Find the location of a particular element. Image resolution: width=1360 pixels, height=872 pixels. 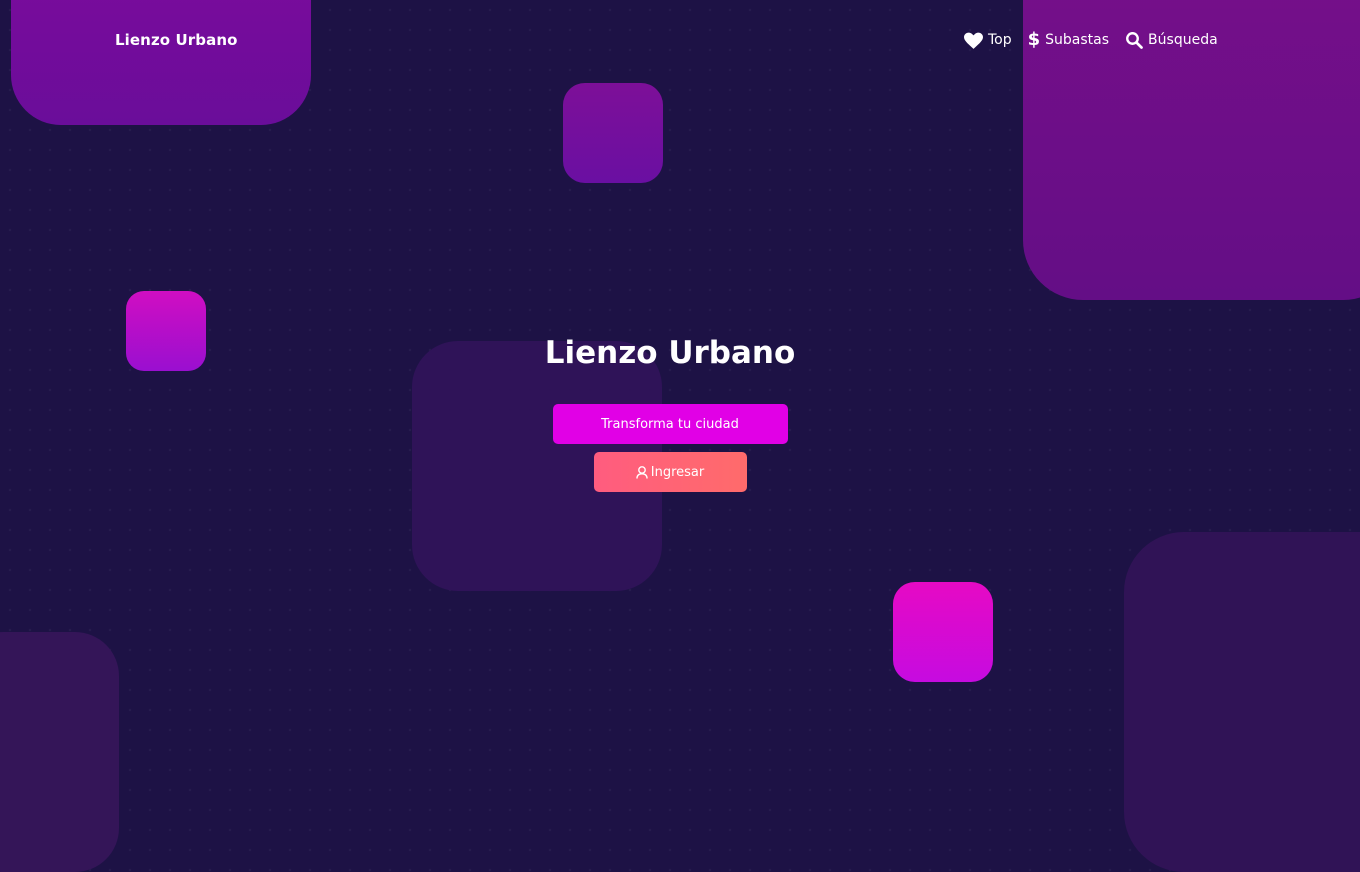

nav-item-label: Búsqueda is located at coordinates (1183, 40).